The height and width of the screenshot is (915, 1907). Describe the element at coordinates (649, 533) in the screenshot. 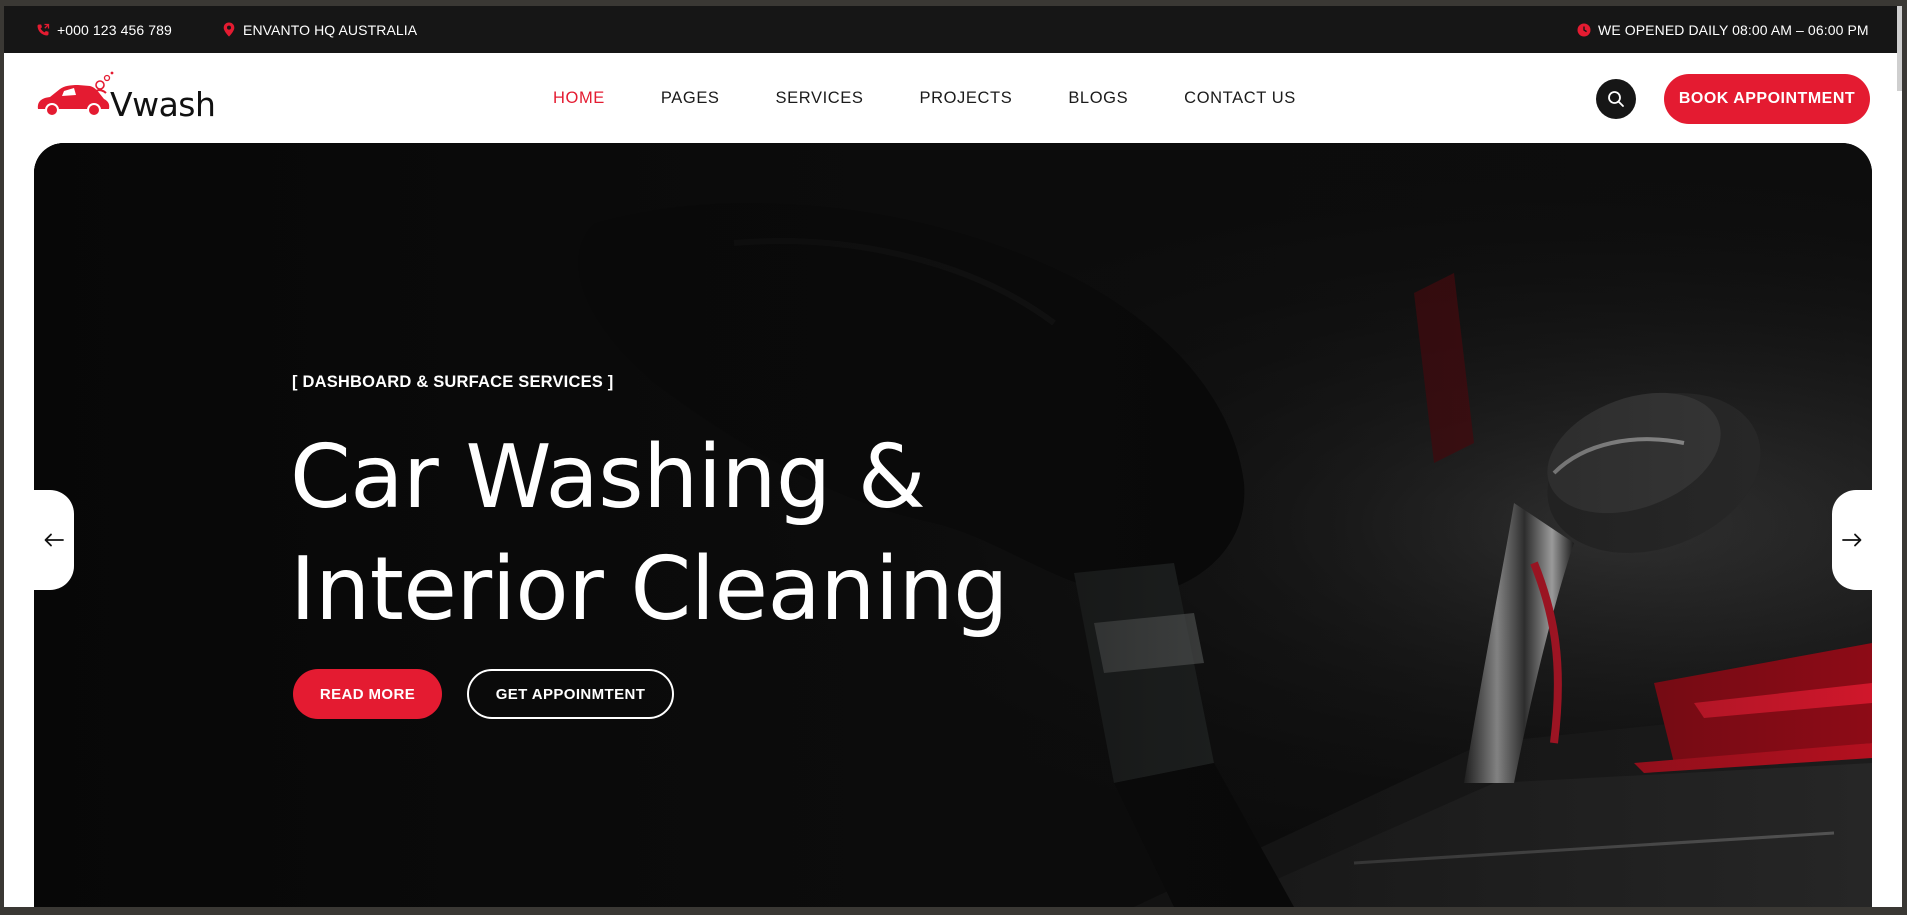

I see `hero-title: Car Washing & Interior Cleaning` at that location.